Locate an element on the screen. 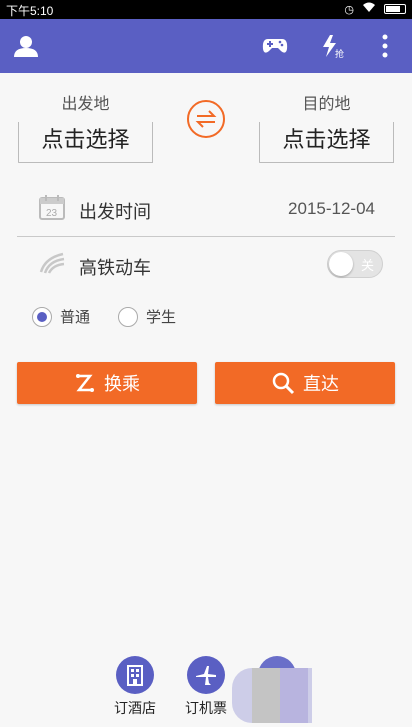 The width and height of the screenshot is (412, 727). departure-date-label: 出发时间 is located at coordinates (115, 212).